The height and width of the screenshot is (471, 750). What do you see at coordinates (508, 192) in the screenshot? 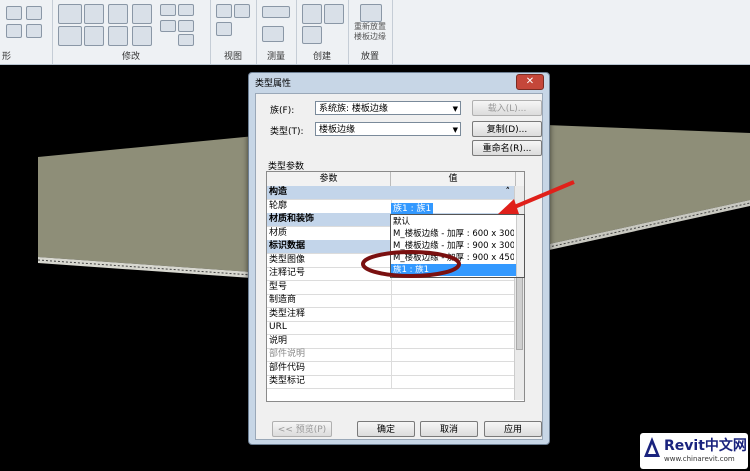
I see `collapse-icon: ˄` at bounding box center [508, 192].